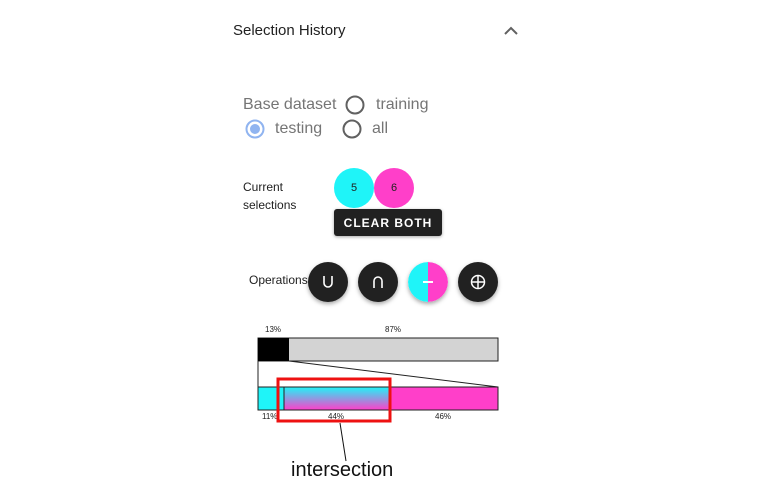 The width and height of the screenshot is (769, 483). What do you see at coordinates (334, 419) in the screenshot?
I see `intersection-highlight` at bounding box center [334, 419].